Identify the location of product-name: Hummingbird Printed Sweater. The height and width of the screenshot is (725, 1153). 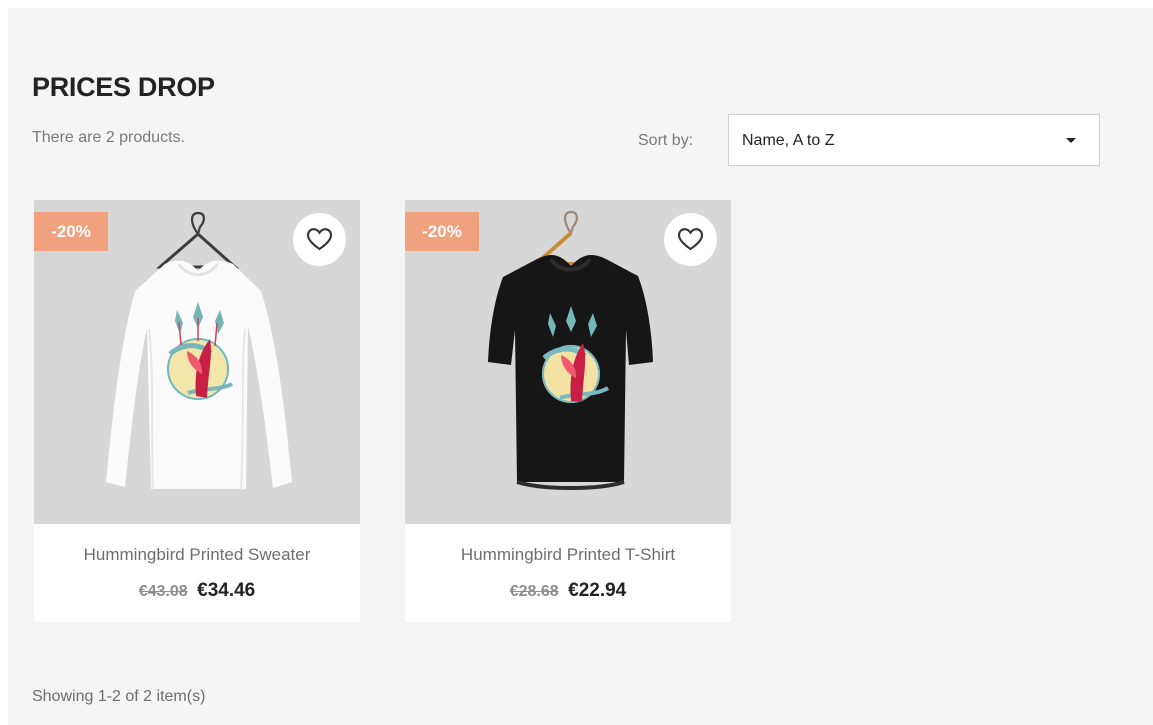
(197, 555).